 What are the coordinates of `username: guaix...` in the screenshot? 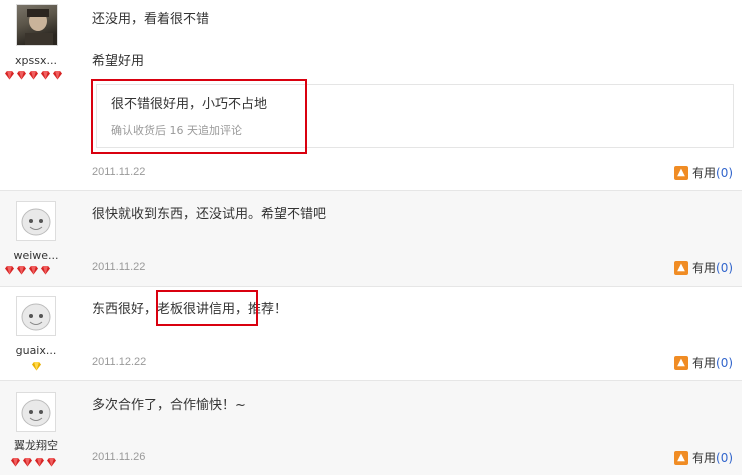 It's located at (36, 350).